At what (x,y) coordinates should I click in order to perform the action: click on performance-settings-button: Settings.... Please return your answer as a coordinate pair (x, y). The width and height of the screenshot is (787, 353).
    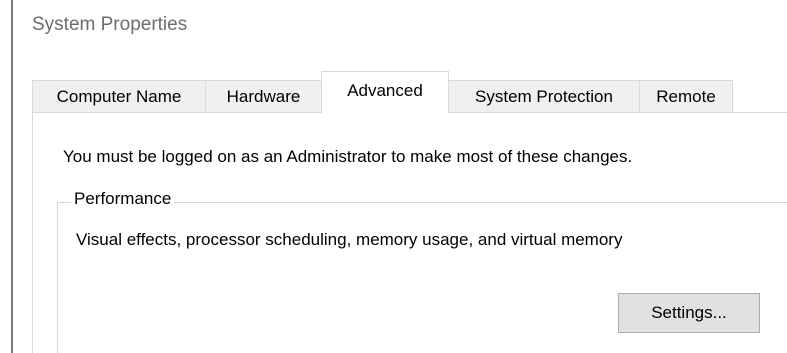
    Looking at the image, I should click on (689, 313).